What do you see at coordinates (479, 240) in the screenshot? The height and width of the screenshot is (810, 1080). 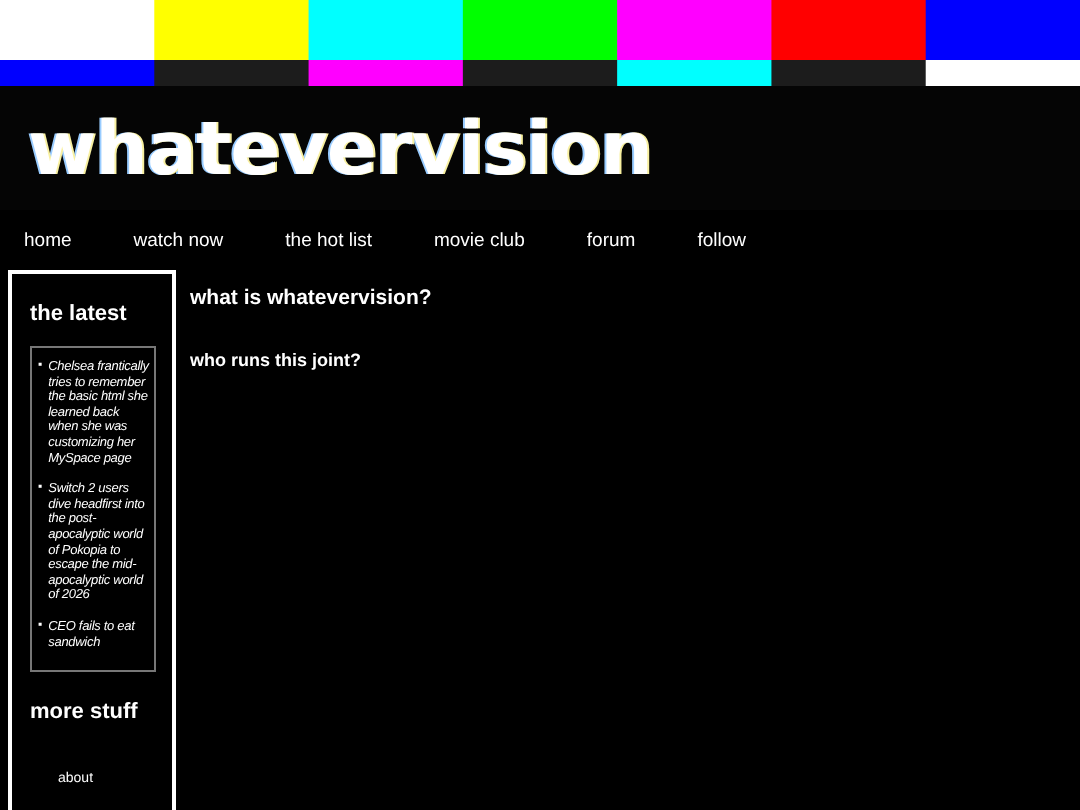 I see `nav-link: movie club` at bounding box center [479, 240].